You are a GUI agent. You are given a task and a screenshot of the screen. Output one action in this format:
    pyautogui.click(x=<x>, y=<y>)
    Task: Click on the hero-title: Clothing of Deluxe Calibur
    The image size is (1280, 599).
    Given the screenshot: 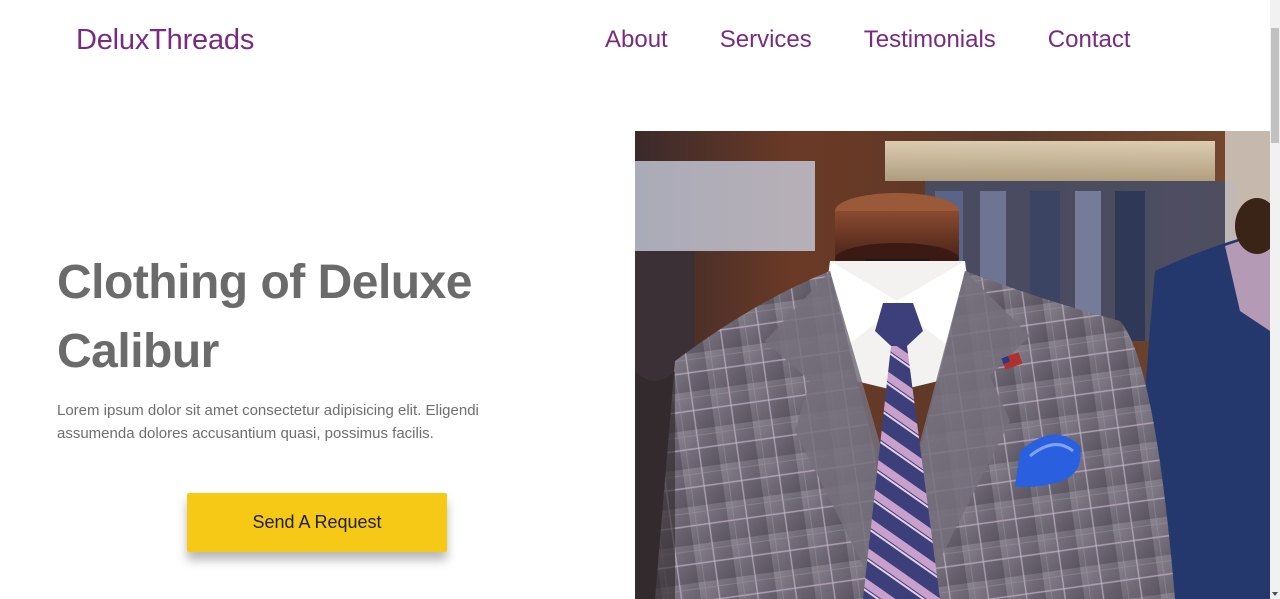 What is the action you would take?
    pyautogui.click(x=264, y=317)
    